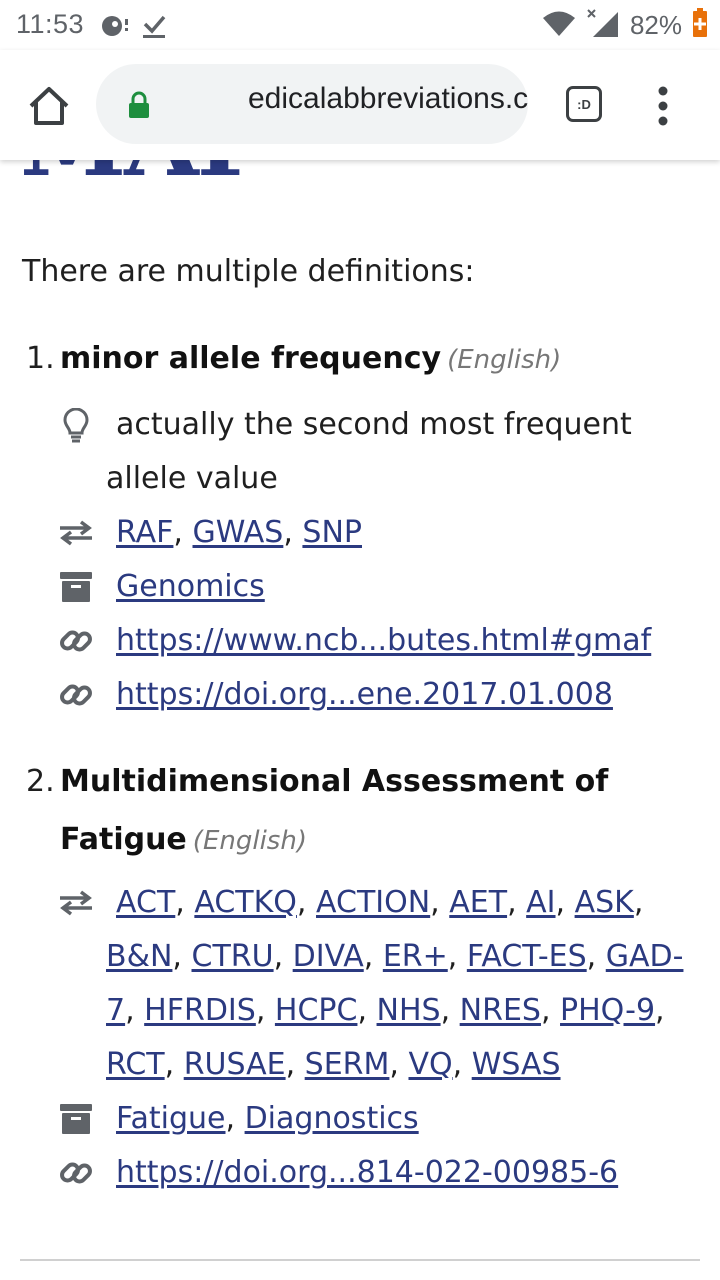 The height and width of the screenshot is (1280, 720). I want to click on url-text: edicalabbreviations.com, so click(388, 98).